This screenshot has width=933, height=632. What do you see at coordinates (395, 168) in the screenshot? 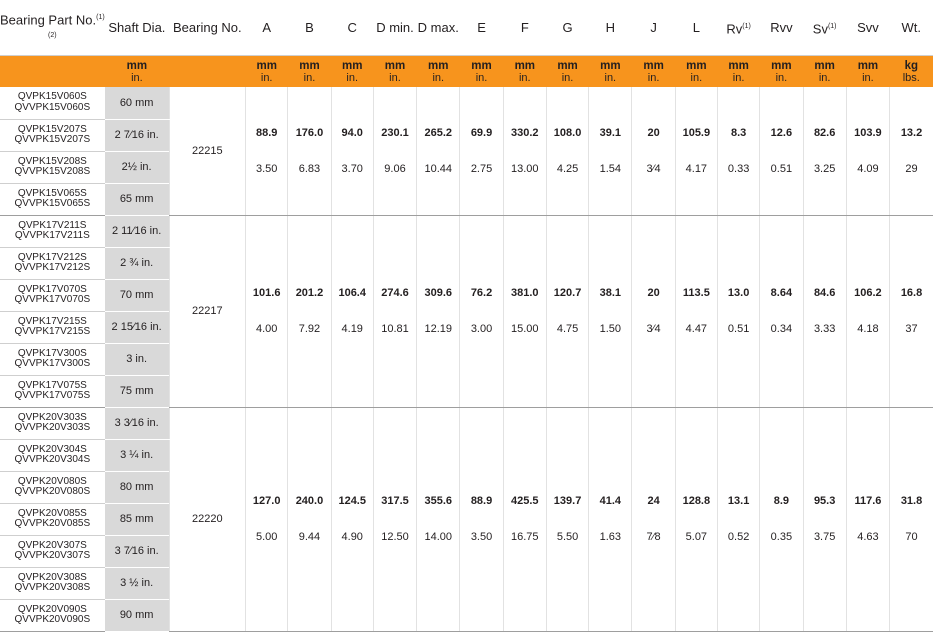
I see `dimension-in: 9.06` at bounding box center [395, 168].